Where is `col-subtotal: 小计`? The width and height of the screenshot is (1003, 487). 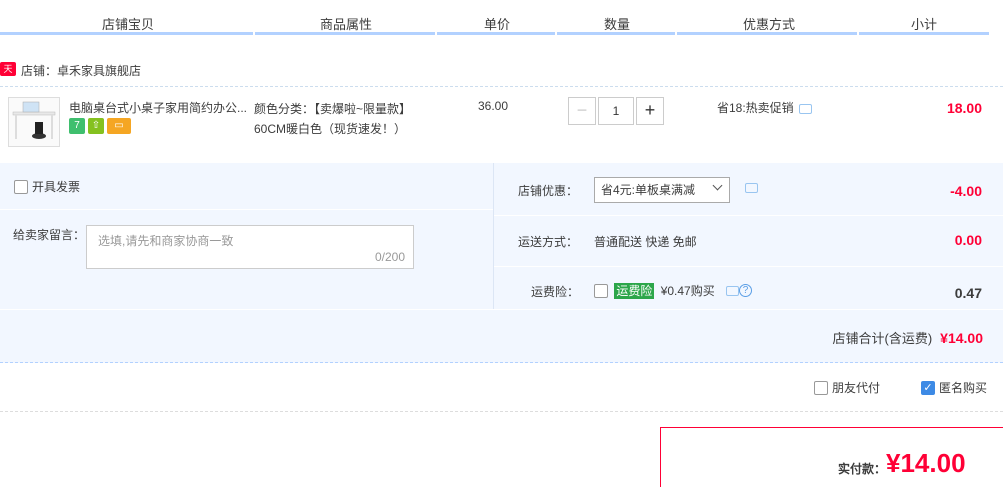
col-subtotal: 小计 is located at coordinates (924, 24).